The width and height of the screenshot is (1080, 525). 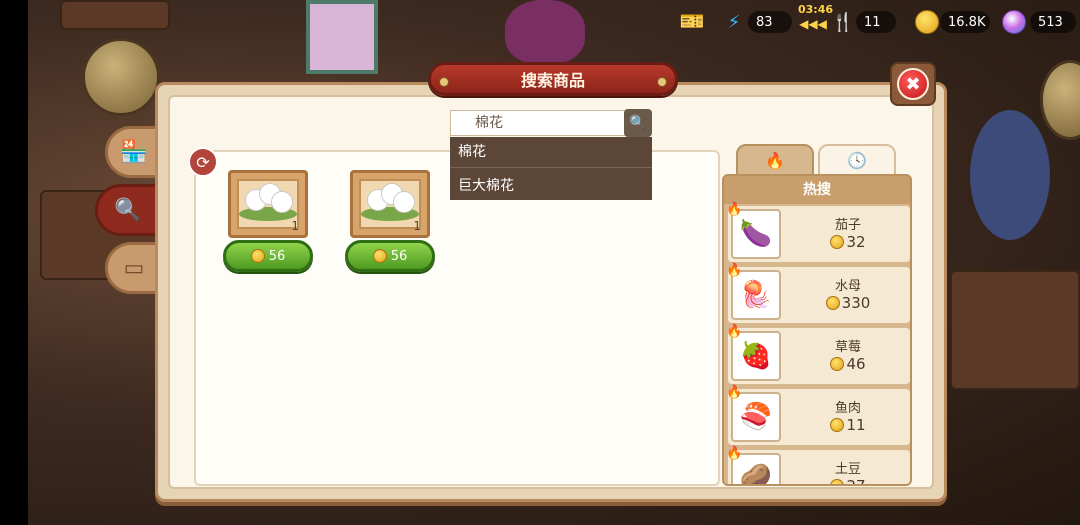 I want to click on refresh-icon: ⟳, so click(x=203, y=162).